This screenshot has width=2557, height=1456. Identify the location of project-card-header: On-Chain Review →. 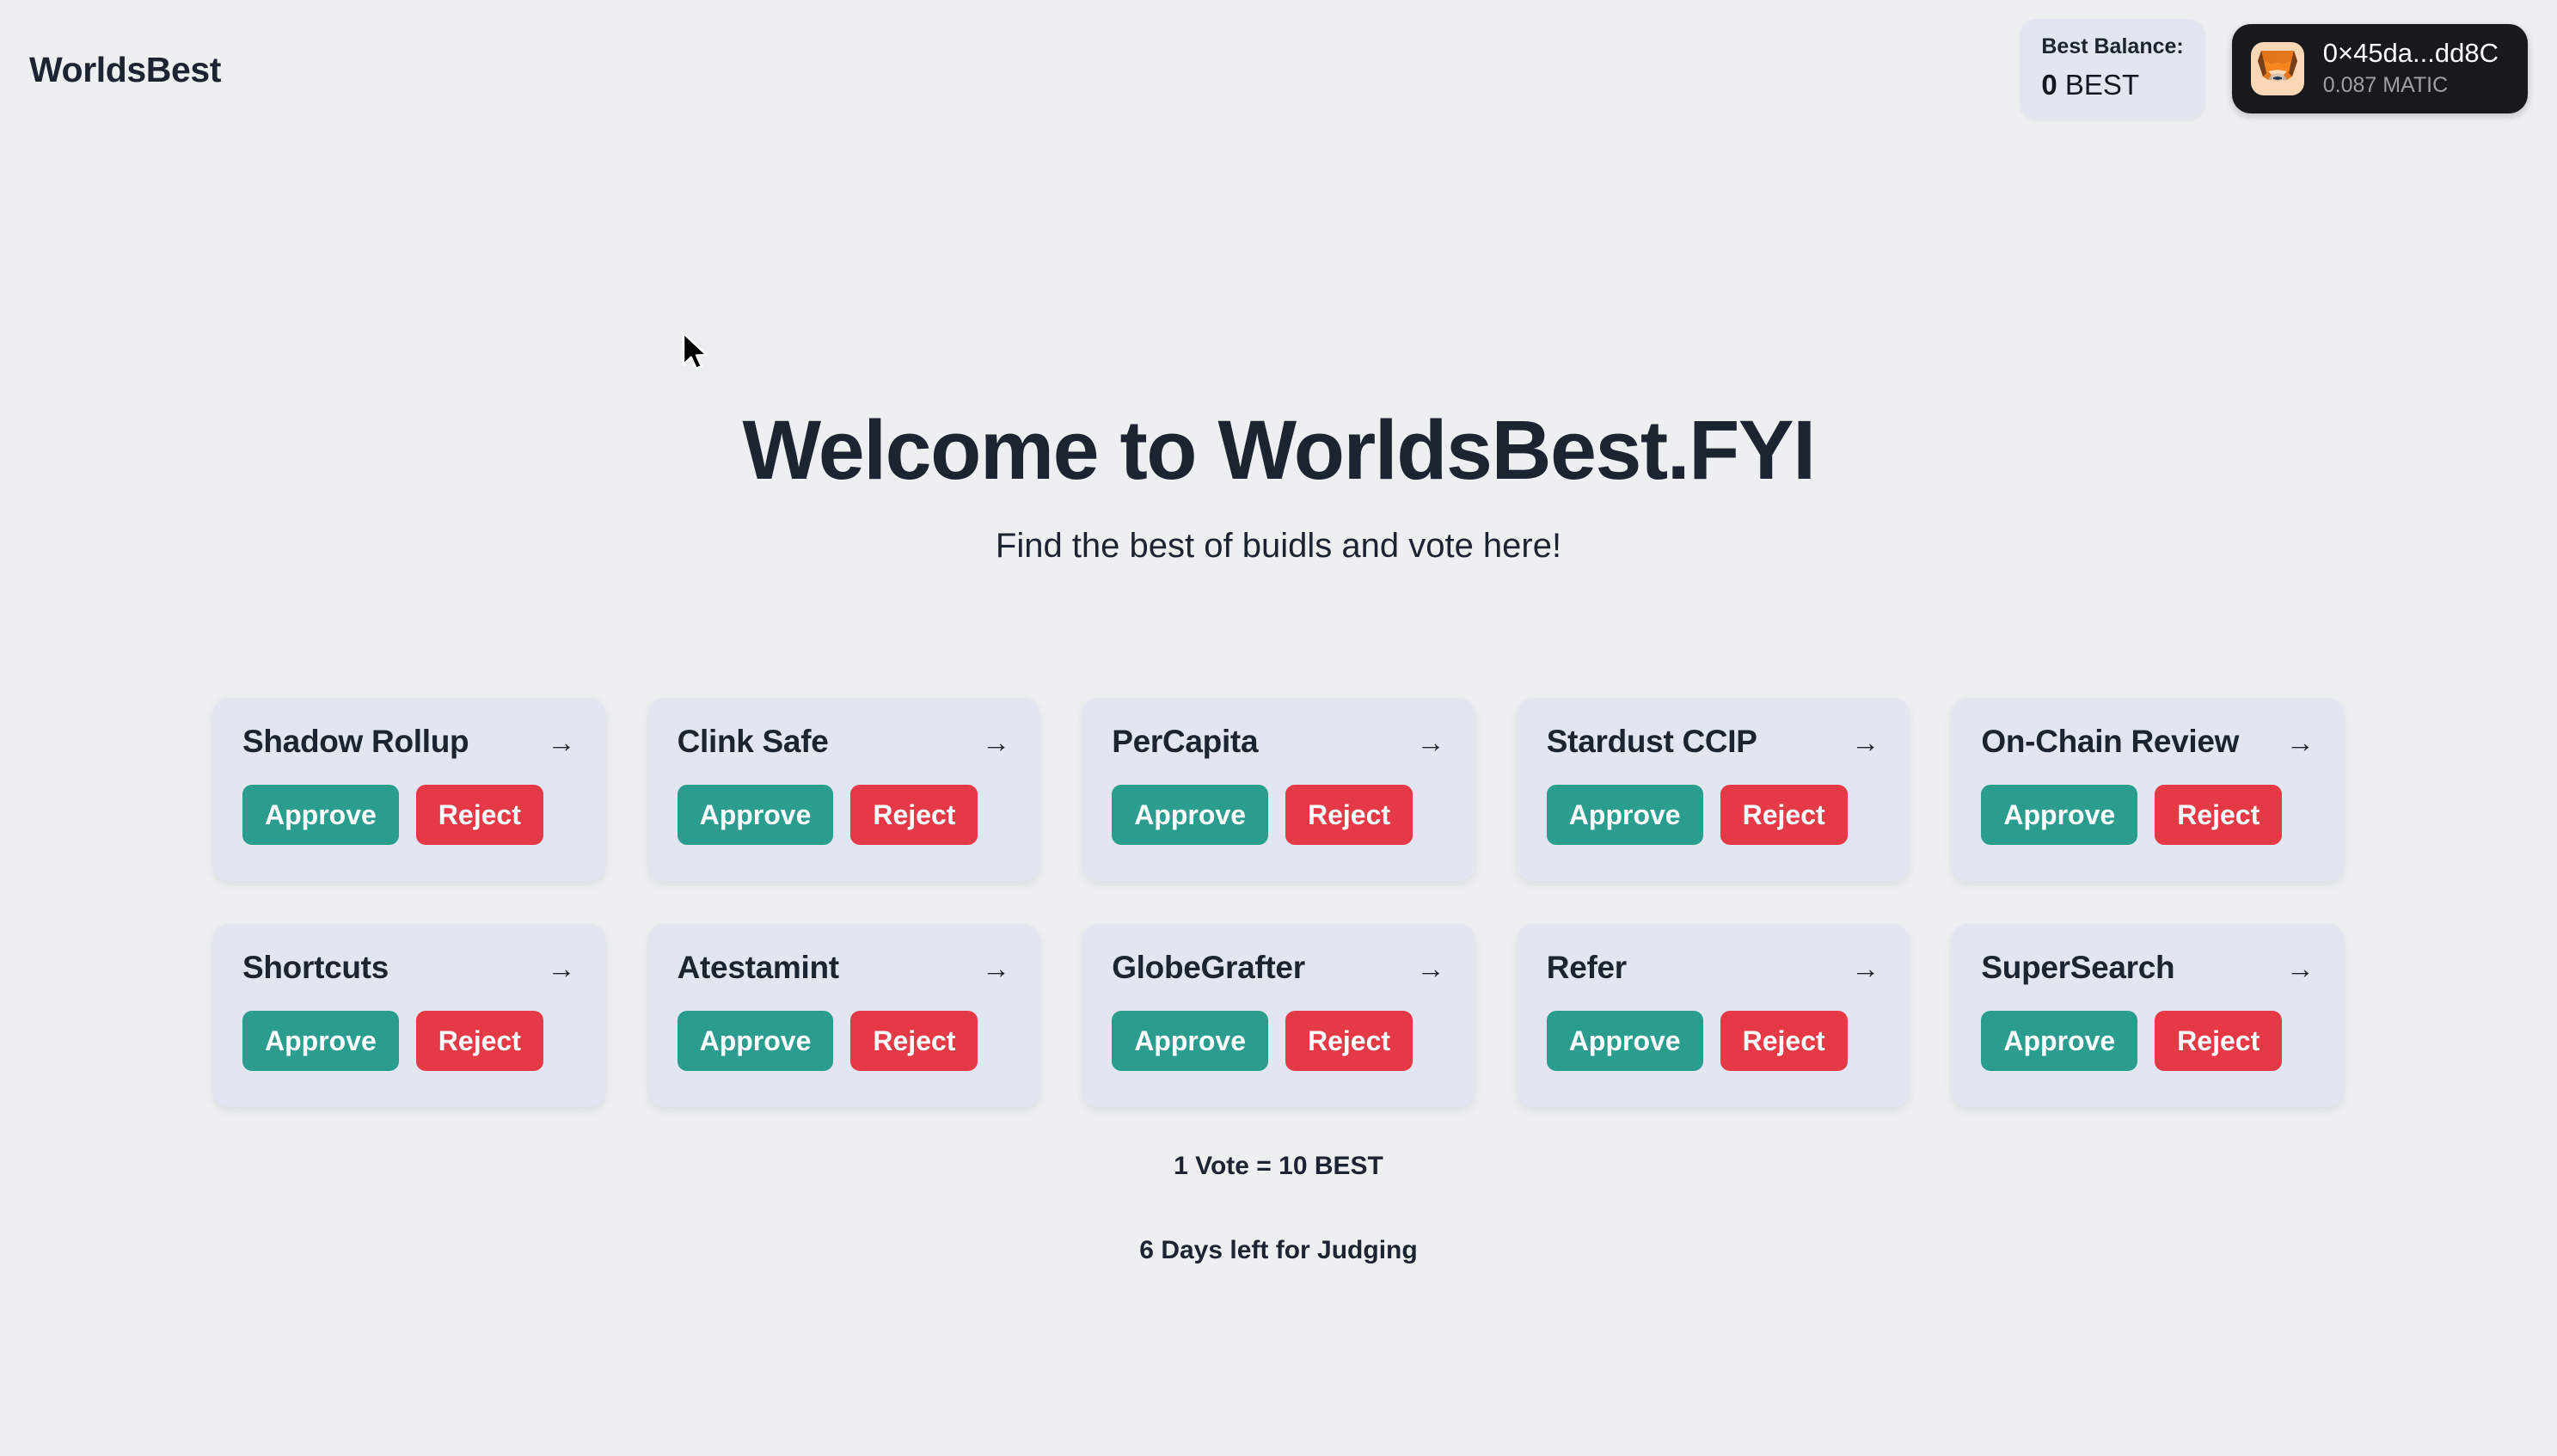
(2148, 742).